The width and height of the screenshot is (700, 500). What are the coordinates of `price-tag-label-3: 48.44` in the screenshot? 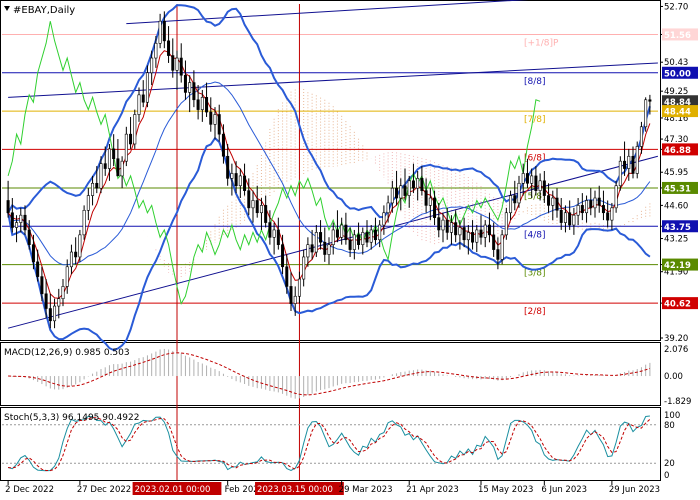 It's located at (677, 113).